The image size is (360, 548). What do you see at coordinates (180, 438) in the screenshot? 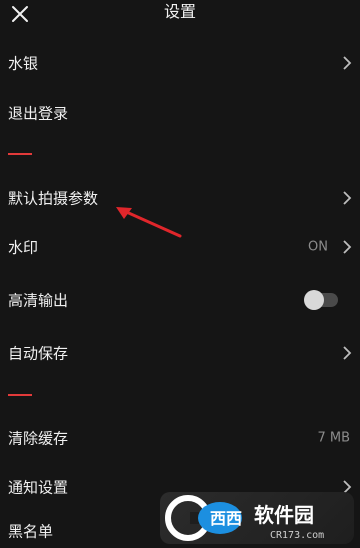
I see `setting-row-clear-cache: 清除缓存 7 MB` at bounding box center [180, 438].